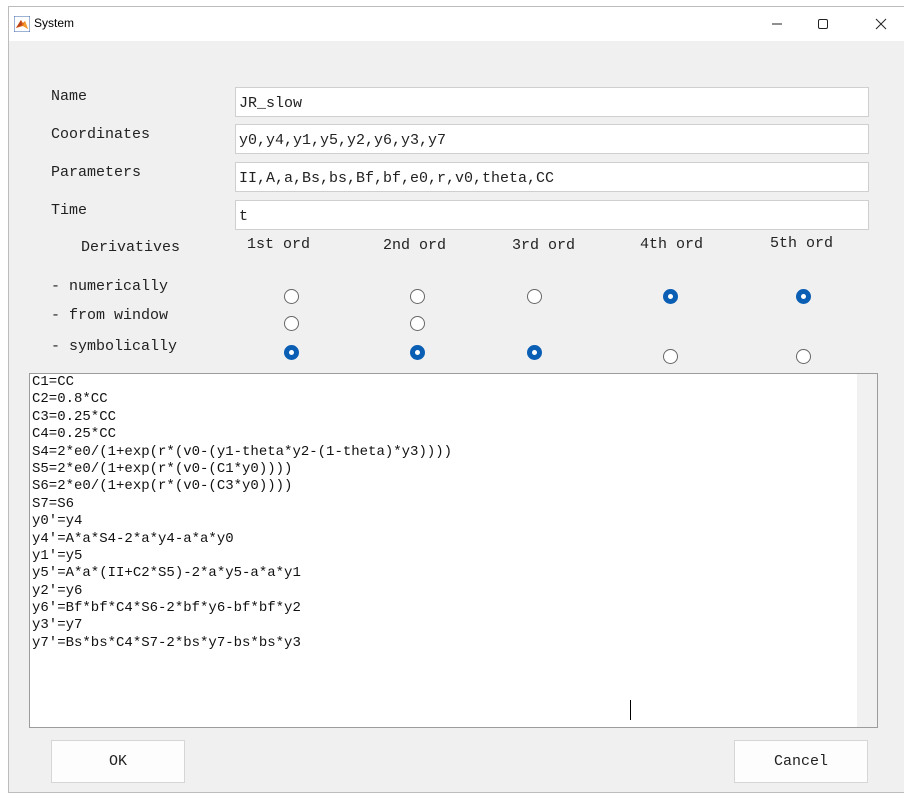 Image resolution: width=904 pixels, height=793 pixels. Describe the element at coordinates (544, 245) in the screenshot. I see `order-label-3: 3rd ord` at that location.